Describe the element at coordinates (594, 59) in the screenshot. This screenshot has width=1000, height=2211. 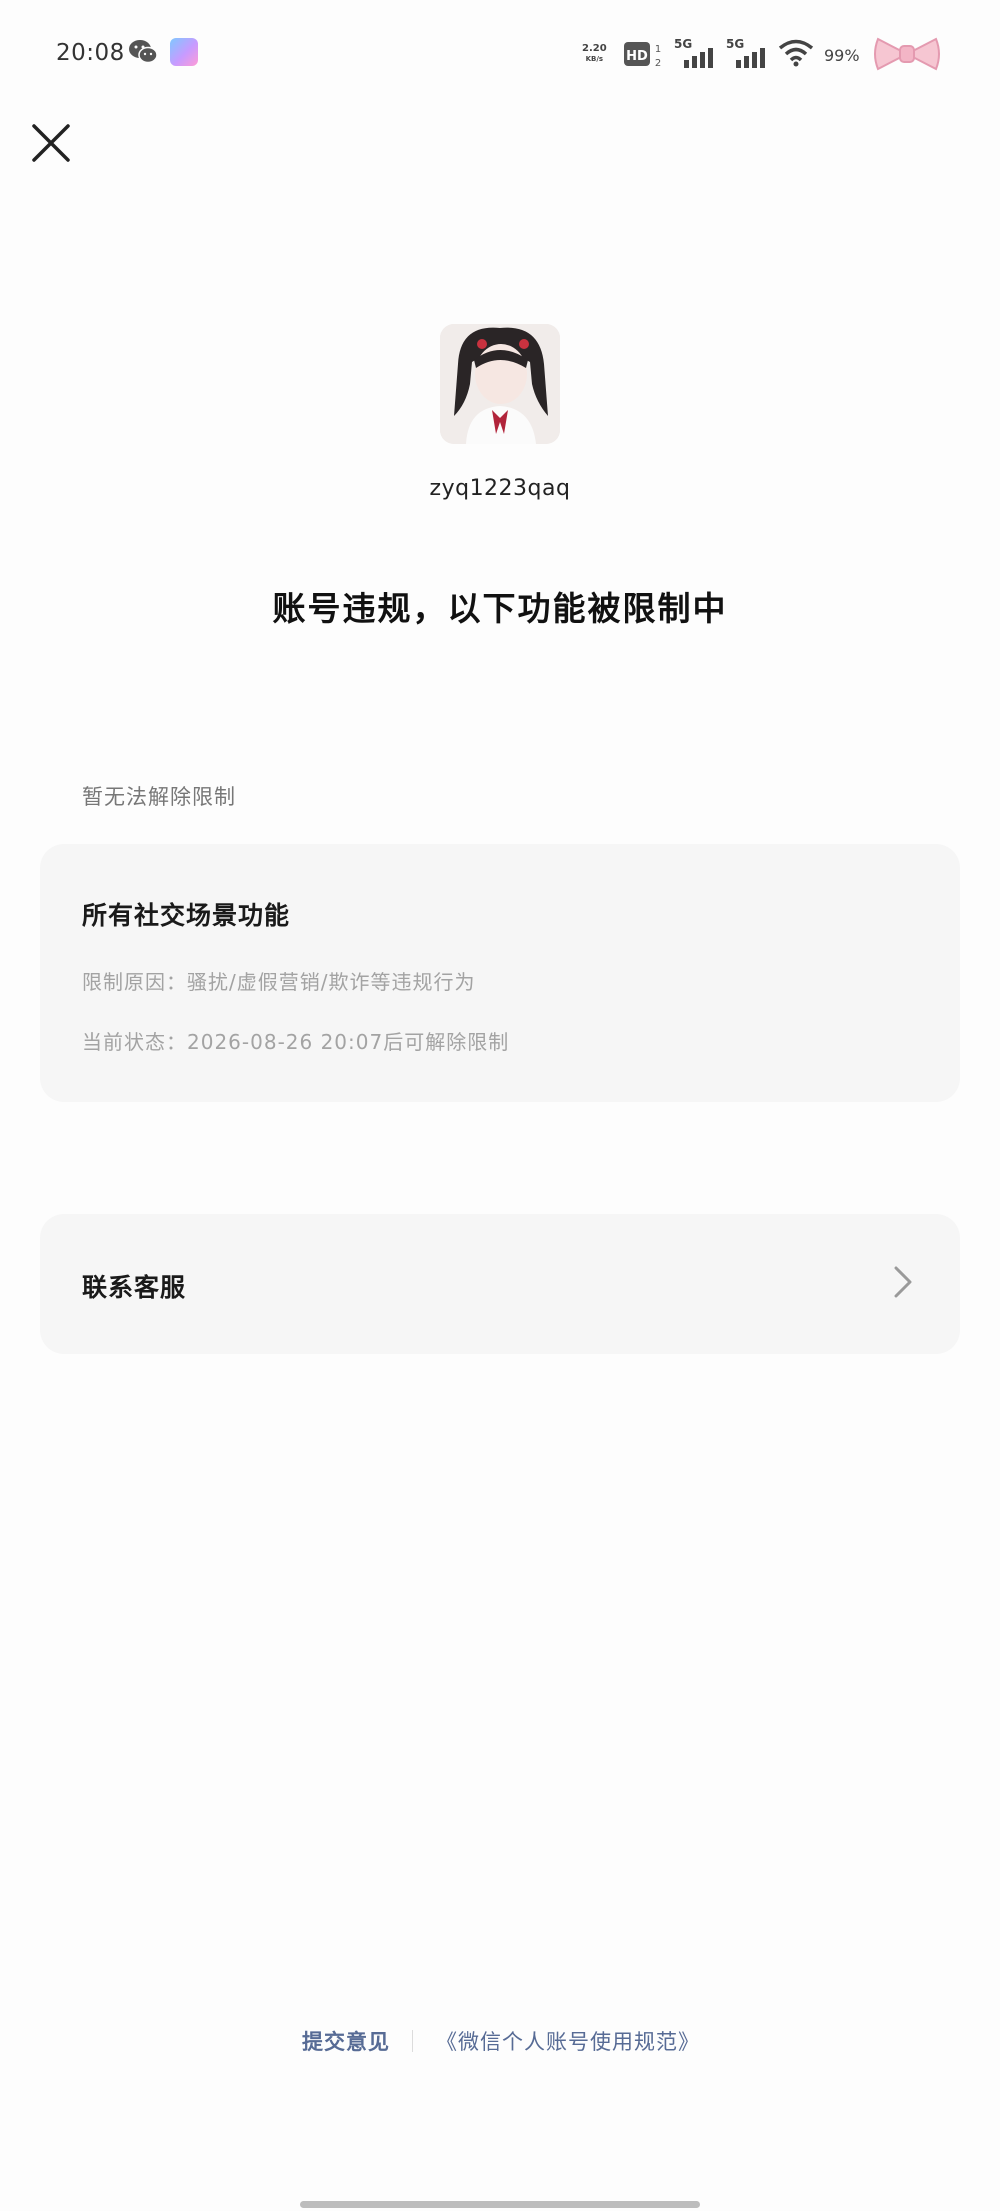
I see `network-speed-unit: KB/s` at that location.